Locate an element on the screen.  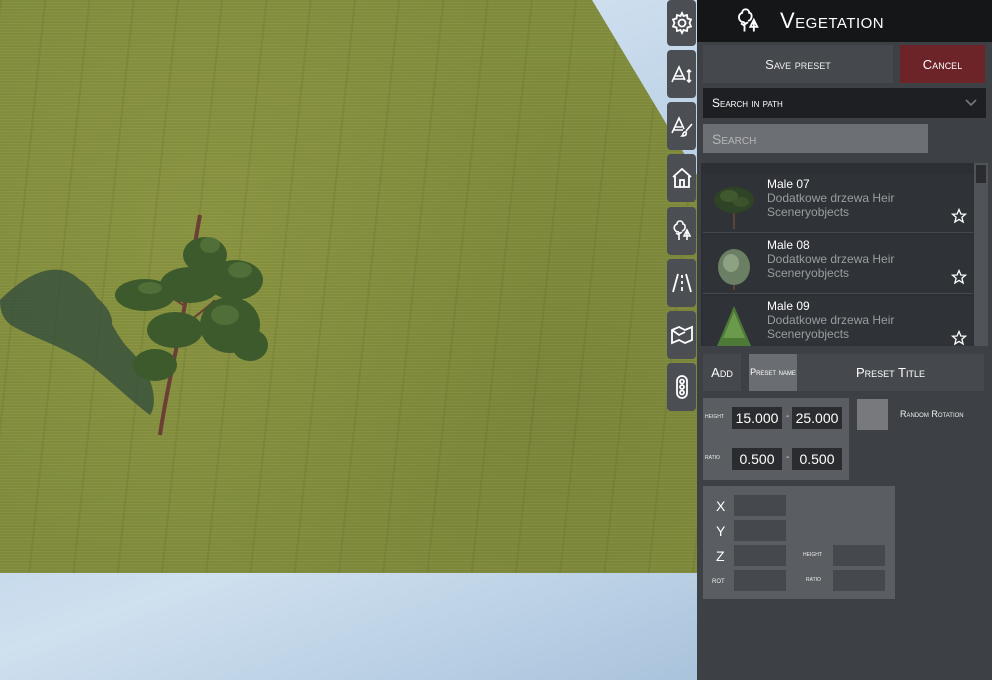
house-icon is located at coordinates (681, 177).